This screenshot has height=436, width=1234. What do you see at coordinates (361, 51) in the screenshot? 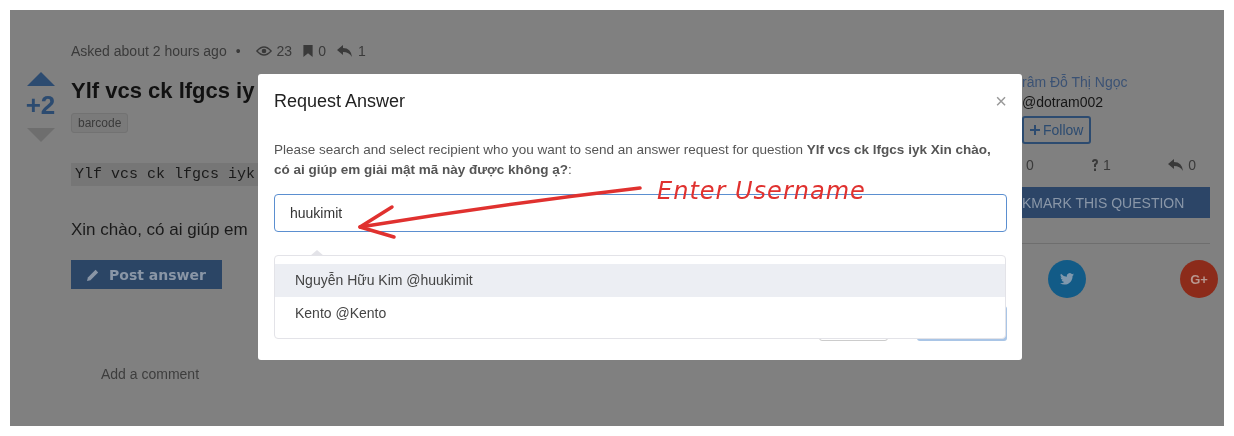
I see `reply-count: 1` at bounding box center [361, 51].